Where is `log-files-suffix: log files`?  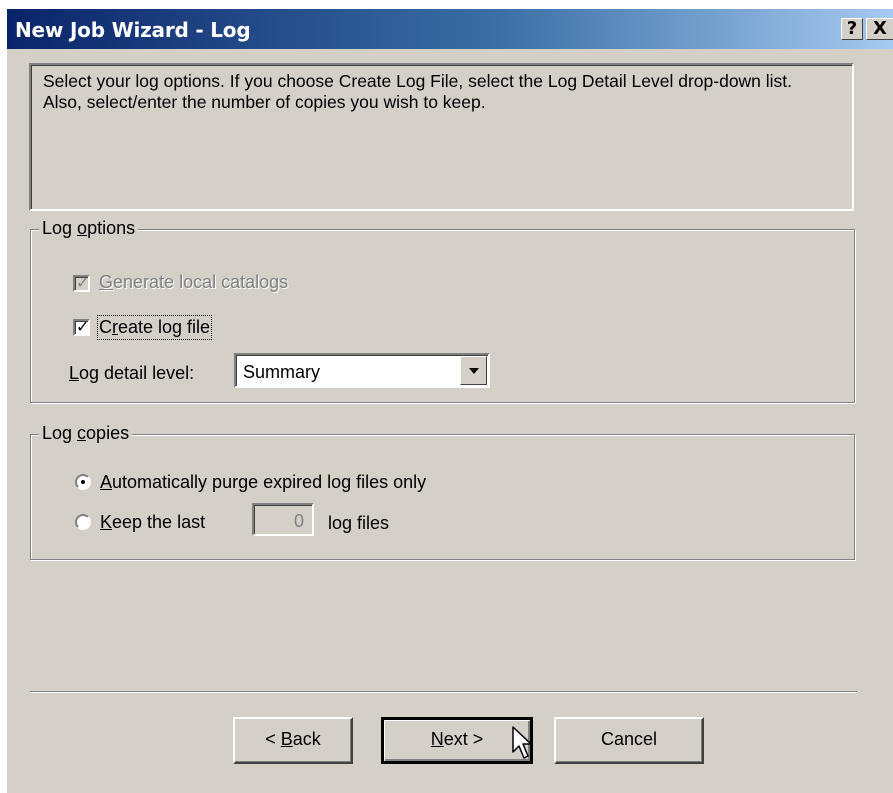 log-files-suffix: log files is located at coordinates (359, 523).